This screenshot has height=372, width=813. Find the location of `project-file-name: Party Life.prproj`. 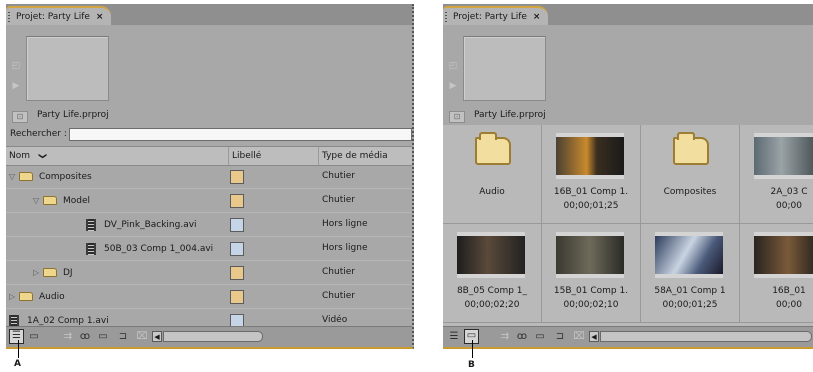

project-file-name: Party Life.prproj is located at coordinates (73, 115).